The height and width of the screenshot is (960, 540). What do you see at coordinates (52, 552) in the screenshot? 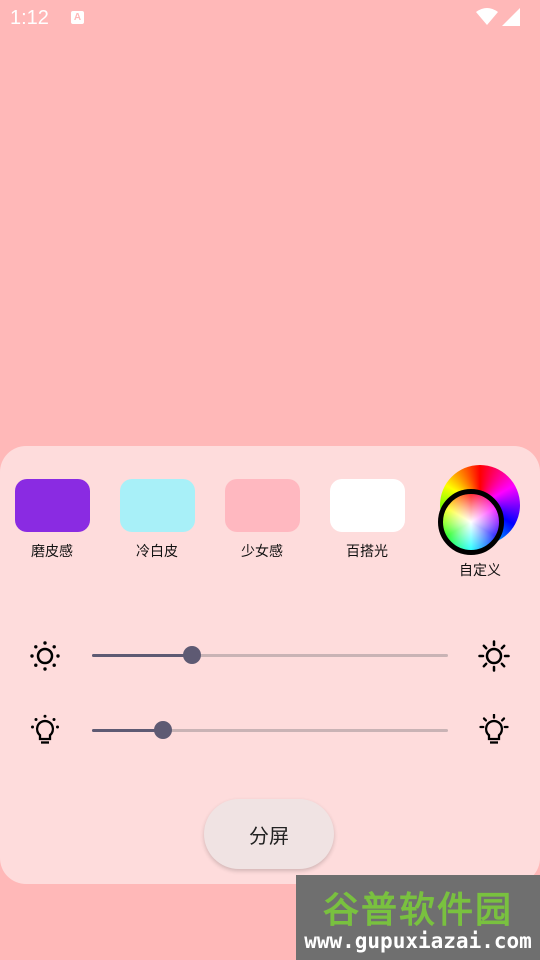
I see `preset-label-smooth: 磨皮感` at bounding box center [52, 552].